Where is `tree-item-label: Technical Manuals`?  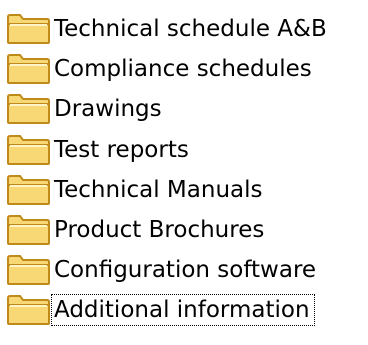 tree-item-label: Technical Manuals is located at coordinates (158, 189).